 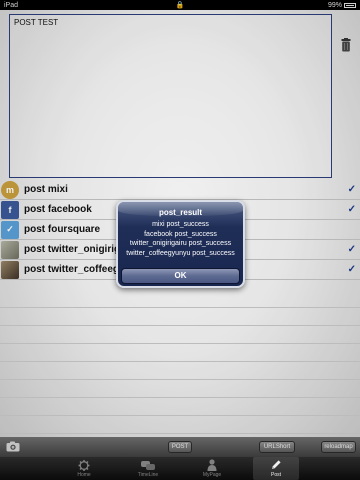 What do you see at coordinates (180, 234) in the screenshot?
I see `alert-line: facebook post_success` at bounding box center [180, 234].